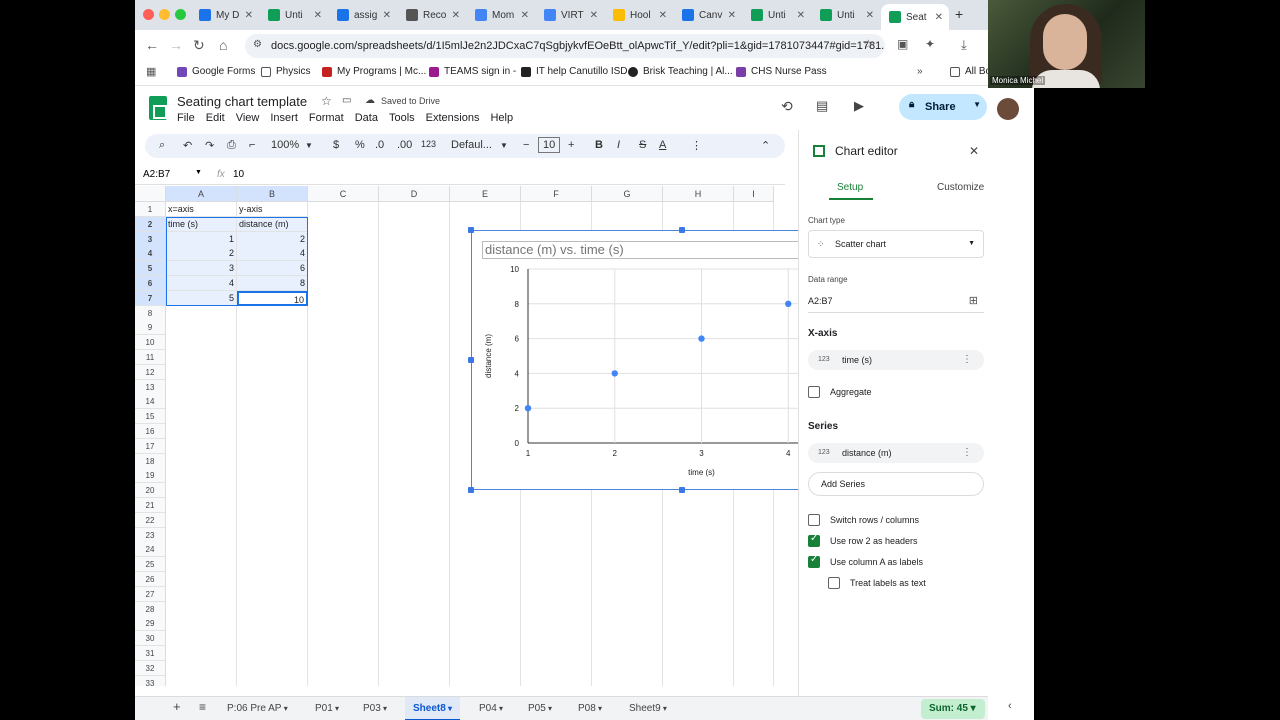 The height and width of the screenshot is (720, 1280). What do you see at coordinates (627, 194) in the screenshot?
I see `column-header: G` at bounding box center [627, 194].